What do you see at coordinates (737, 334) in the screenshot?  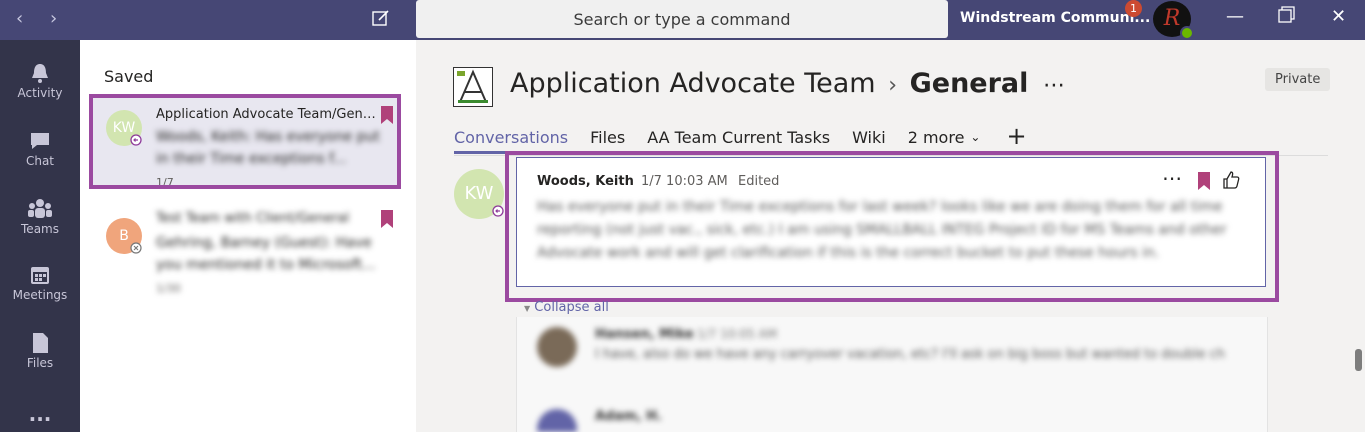 I see `reply-time: 1/7 10:05 AM` at bounding box center [737, 334].